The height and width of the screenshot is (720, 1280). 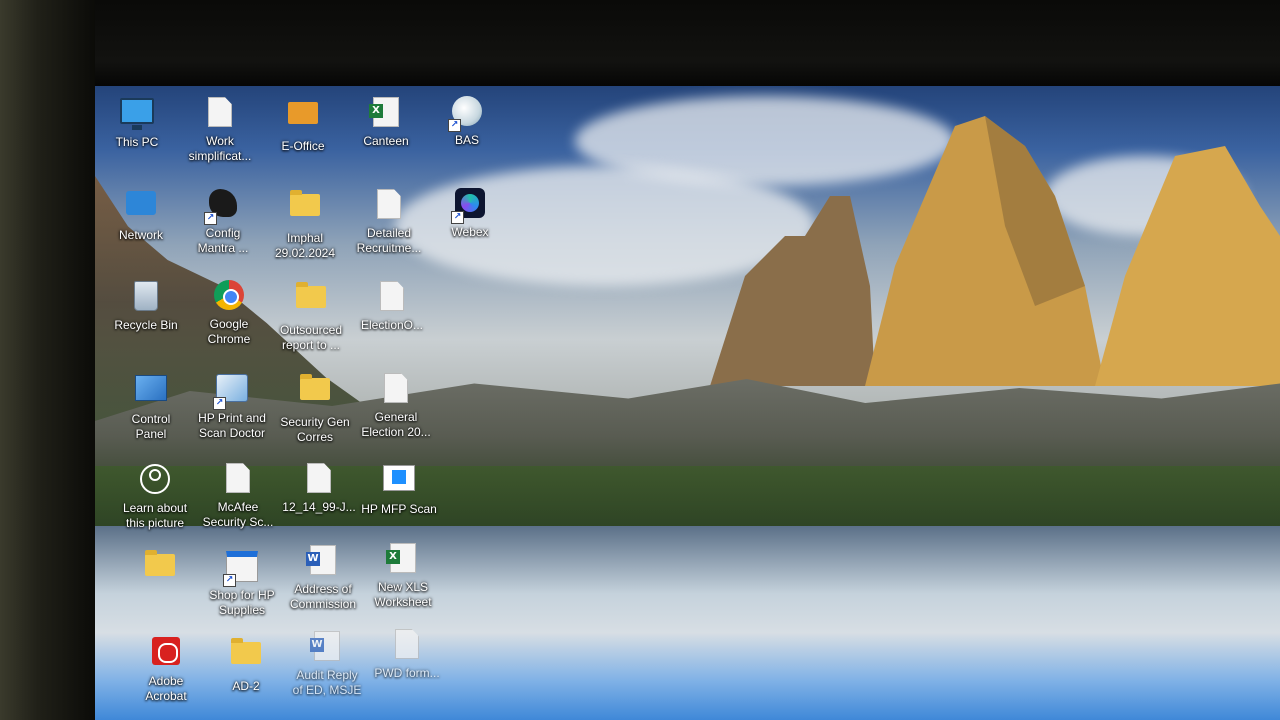 What do you see at coordinates (231, 392) in the screenshot?
I see `hp-print-icon: ↗` at bounding box center [231, 392].